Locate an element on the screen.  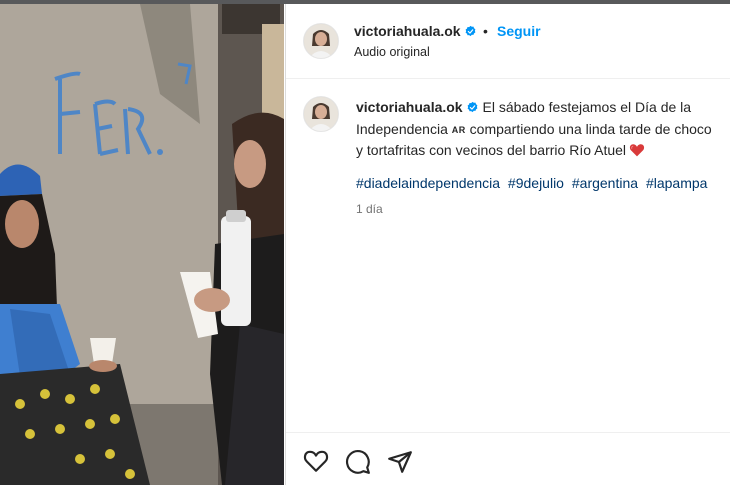
paper-plane-icon is located at coordinates (400, 462).